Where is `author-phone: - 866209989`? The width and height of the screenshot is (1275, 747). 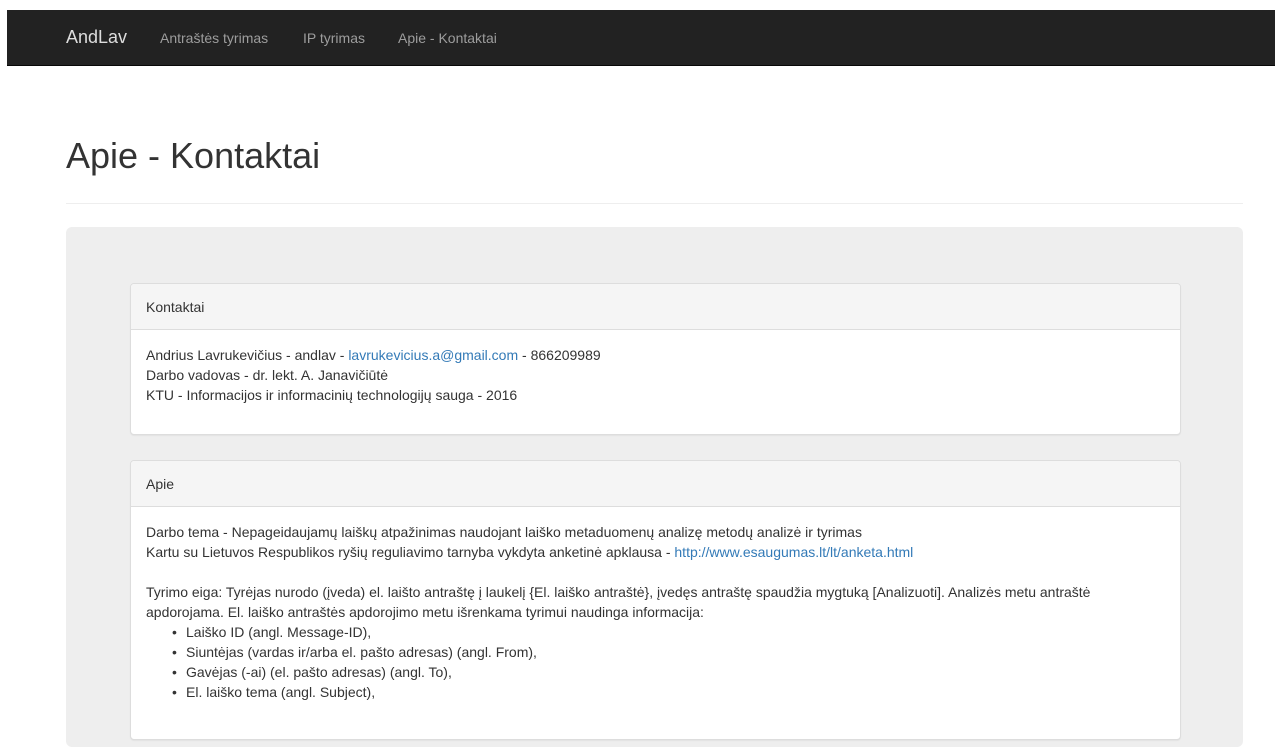 author-phone: - 866209989 is located at coordinates (559, 355).